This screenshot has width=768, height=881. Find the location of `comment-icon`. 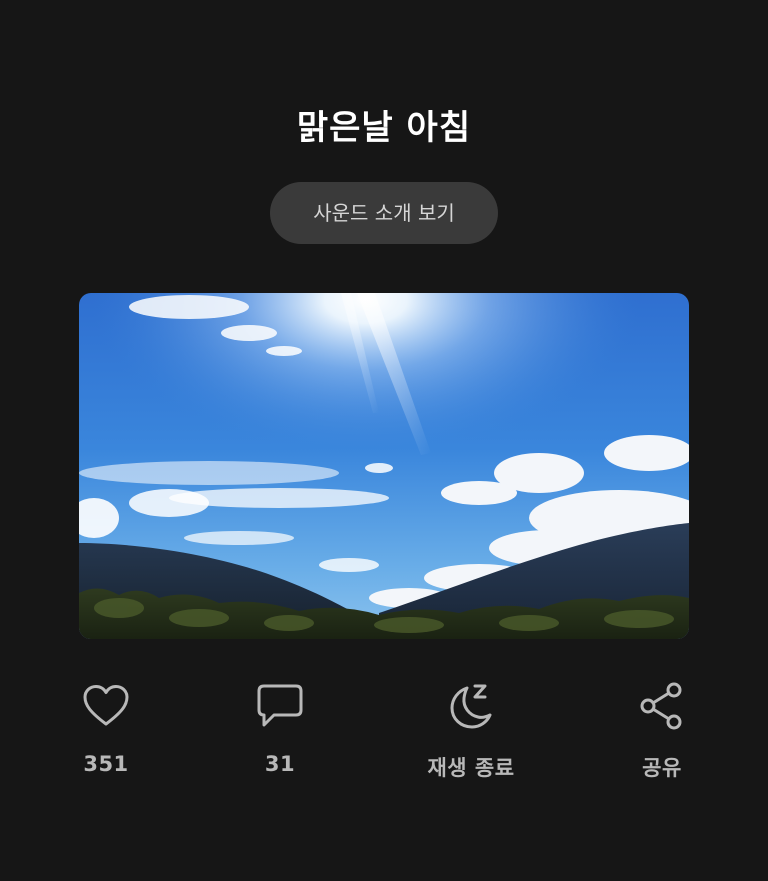

comment-icon is located at coordinates (280, 706).